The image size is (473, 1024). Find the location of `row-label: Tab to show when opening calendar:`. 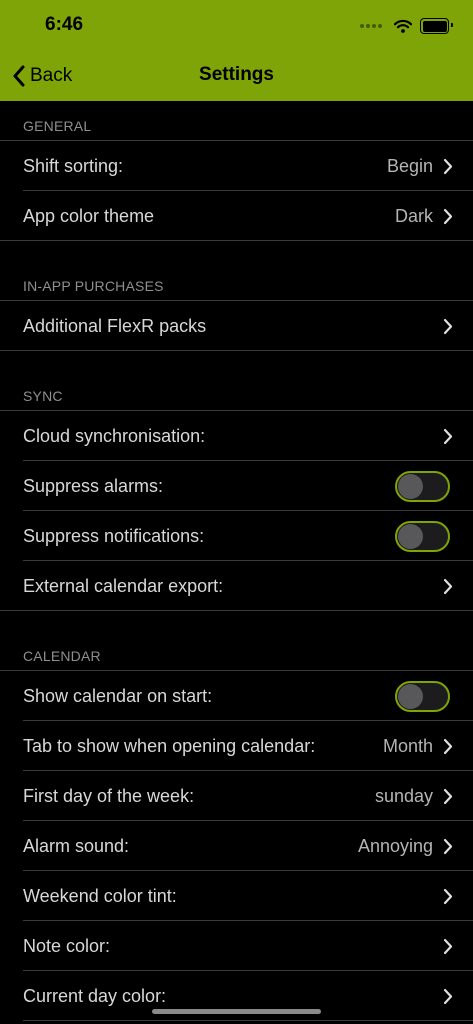

row-label: Tab to show when opening calendar: is located at coordinates (169, 745).